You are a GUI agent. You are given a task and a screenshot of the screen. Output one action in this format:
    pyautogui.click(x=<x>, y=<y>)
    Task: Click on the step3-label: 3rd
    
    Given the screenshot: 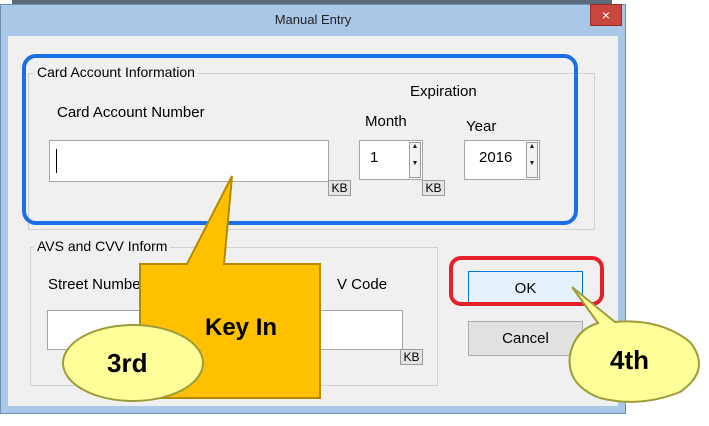 What is the action you would take?
    pyautogui.click(x=127, y=363)
    